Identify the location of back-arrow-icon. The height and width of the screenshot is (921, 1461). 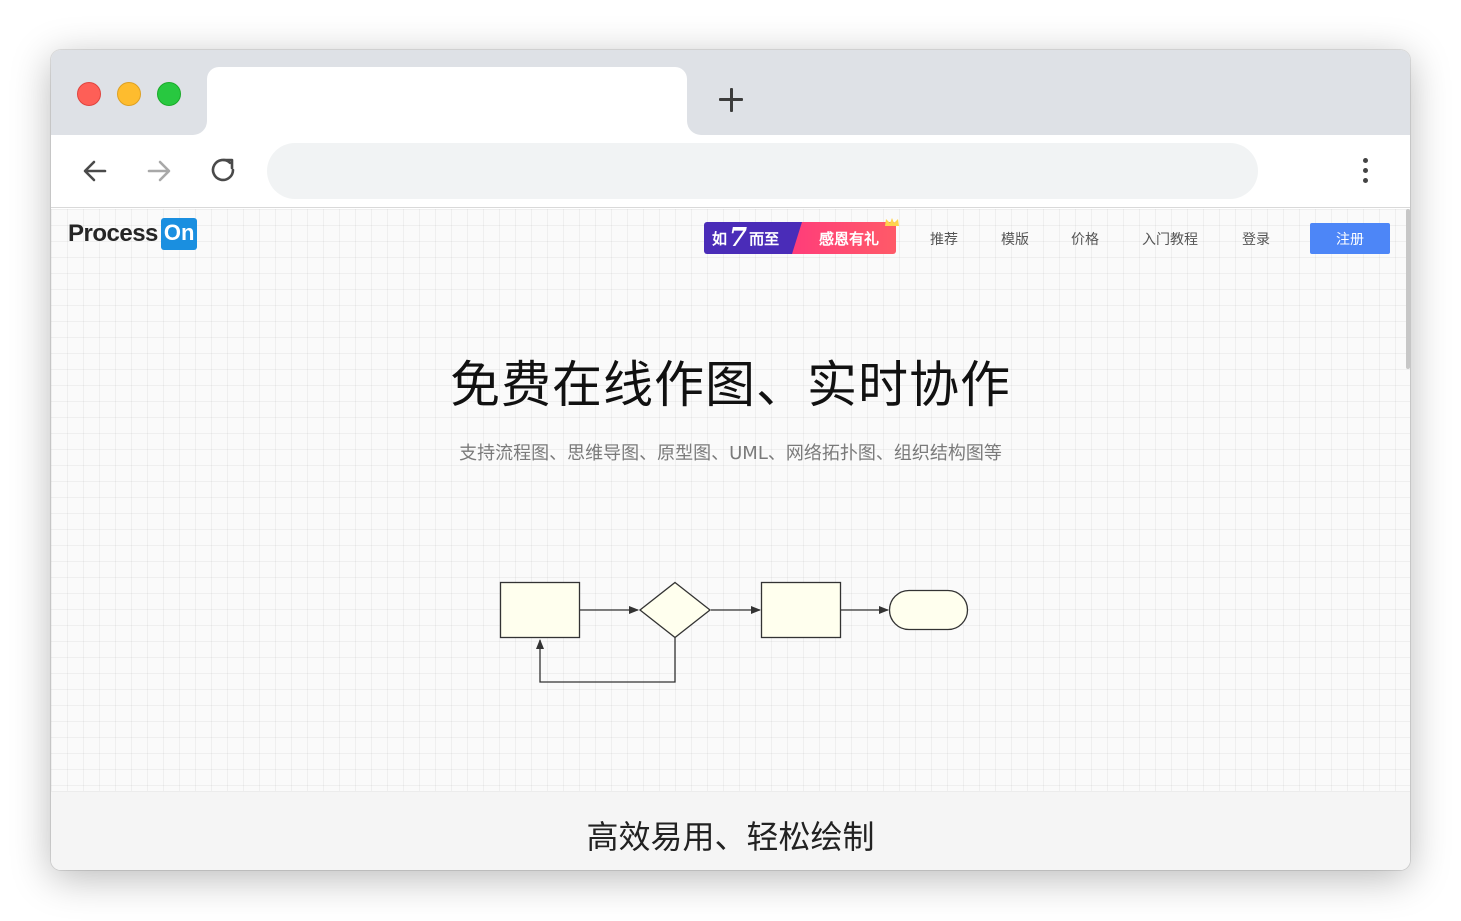
(95, 171).